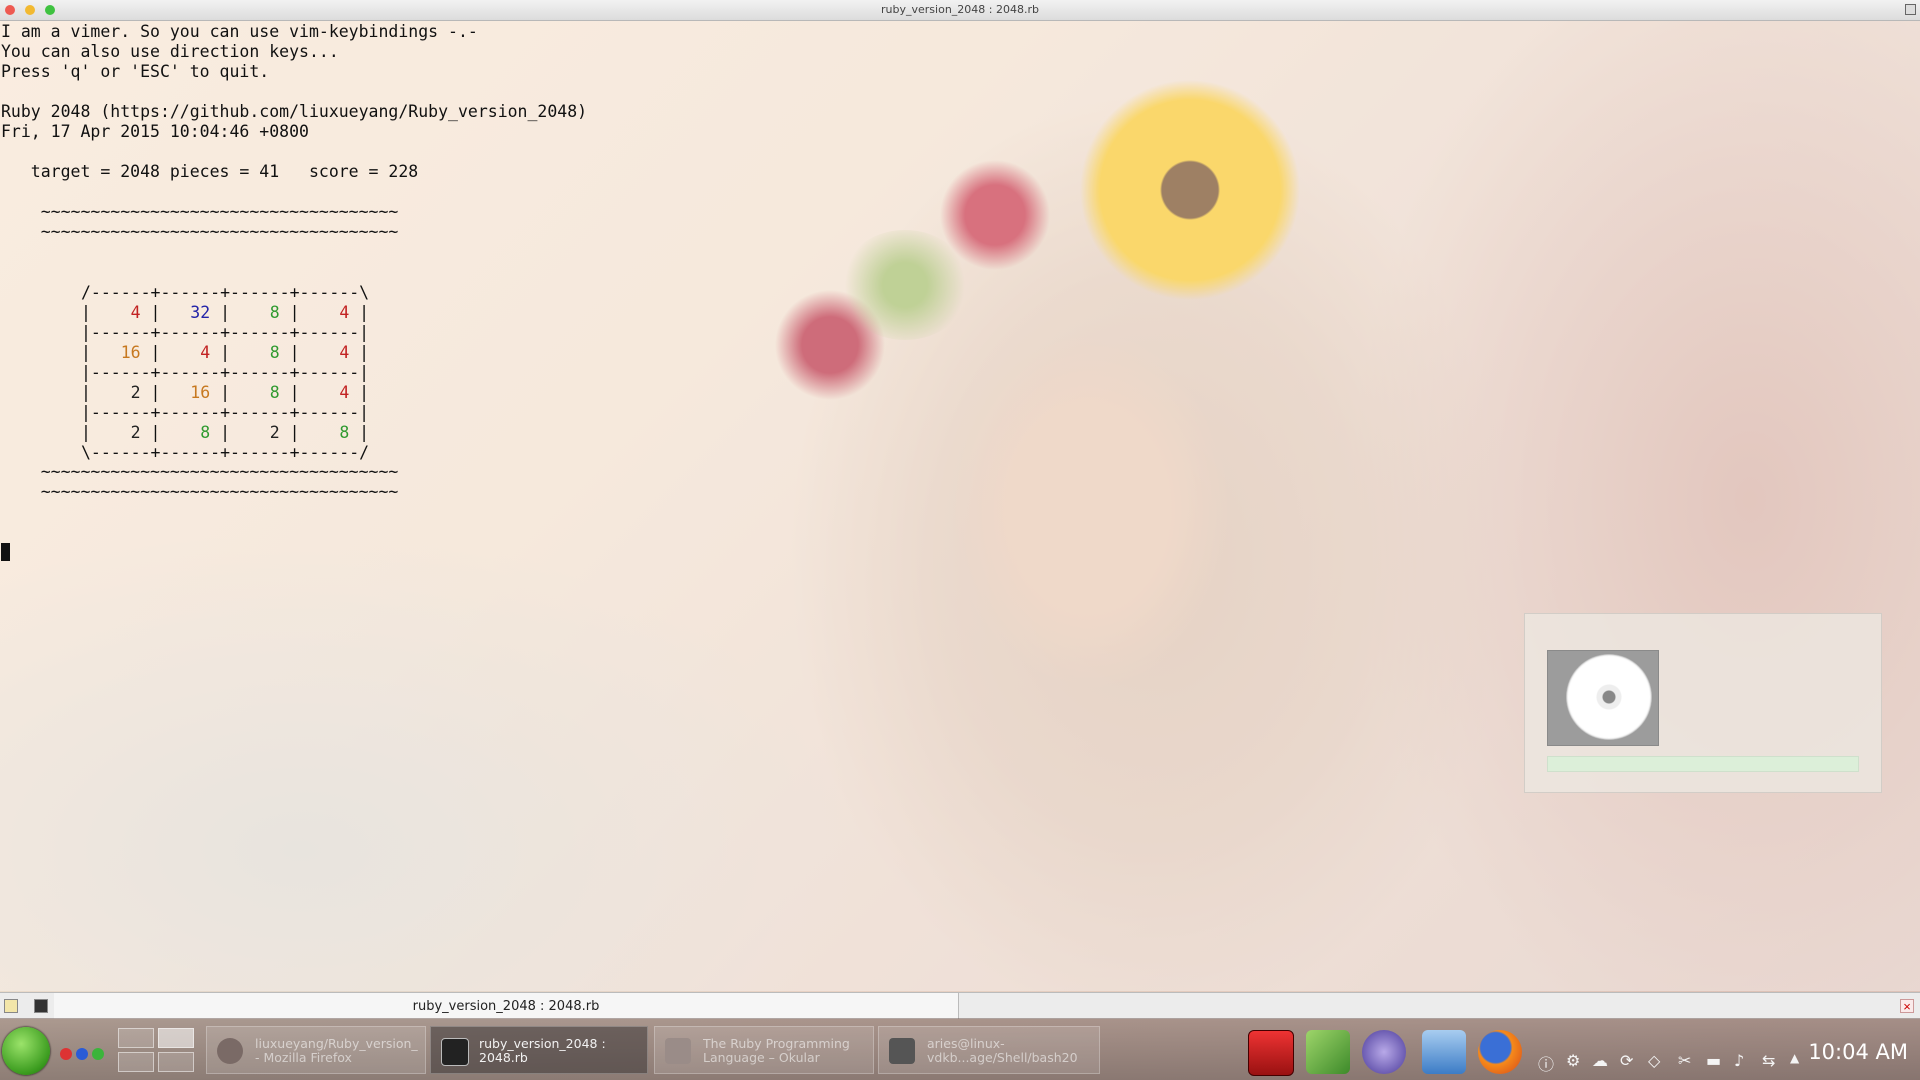 This screenshot has width=1920, height=1080. I want to click on clock: 10:04 AM, so click(1858, 1052).